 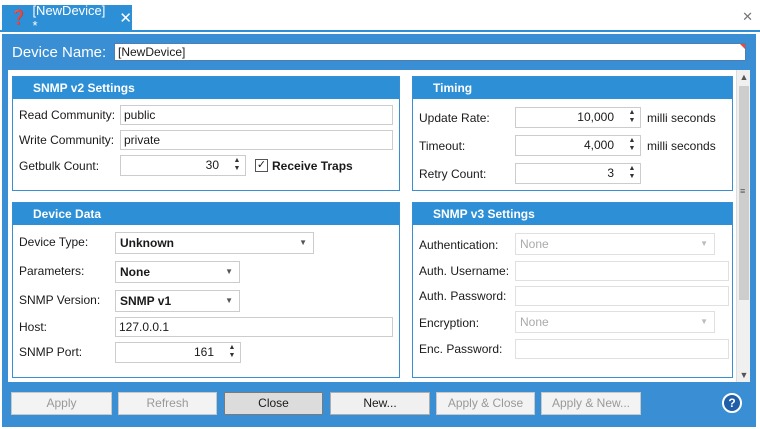 What do you see at coordinates (178, 352) in the screenshot?
I see `snmp-port-stepper: 161 ▲ ▼` at bounding box center [178, 352].